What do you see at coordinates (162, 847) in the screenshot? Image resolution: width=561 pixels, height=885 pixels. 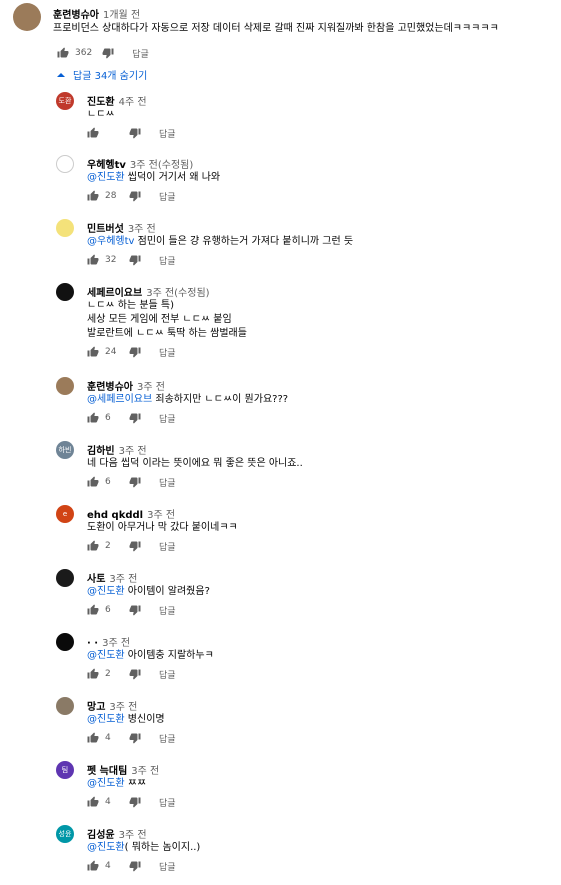 I see `comment-text-line: ( 뭐하는 놈이지..)` at bounding box center [162, 847].